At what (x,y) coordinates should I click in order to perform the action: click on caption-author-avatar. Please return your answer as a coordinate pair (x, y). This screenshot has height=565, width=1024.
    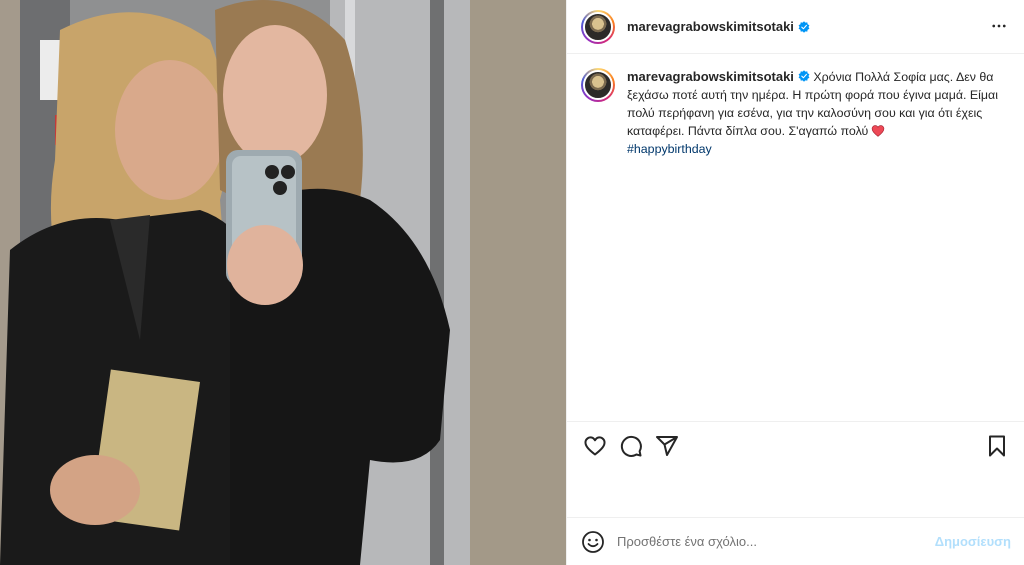
    Looking at the image, I should click on (598, 85).